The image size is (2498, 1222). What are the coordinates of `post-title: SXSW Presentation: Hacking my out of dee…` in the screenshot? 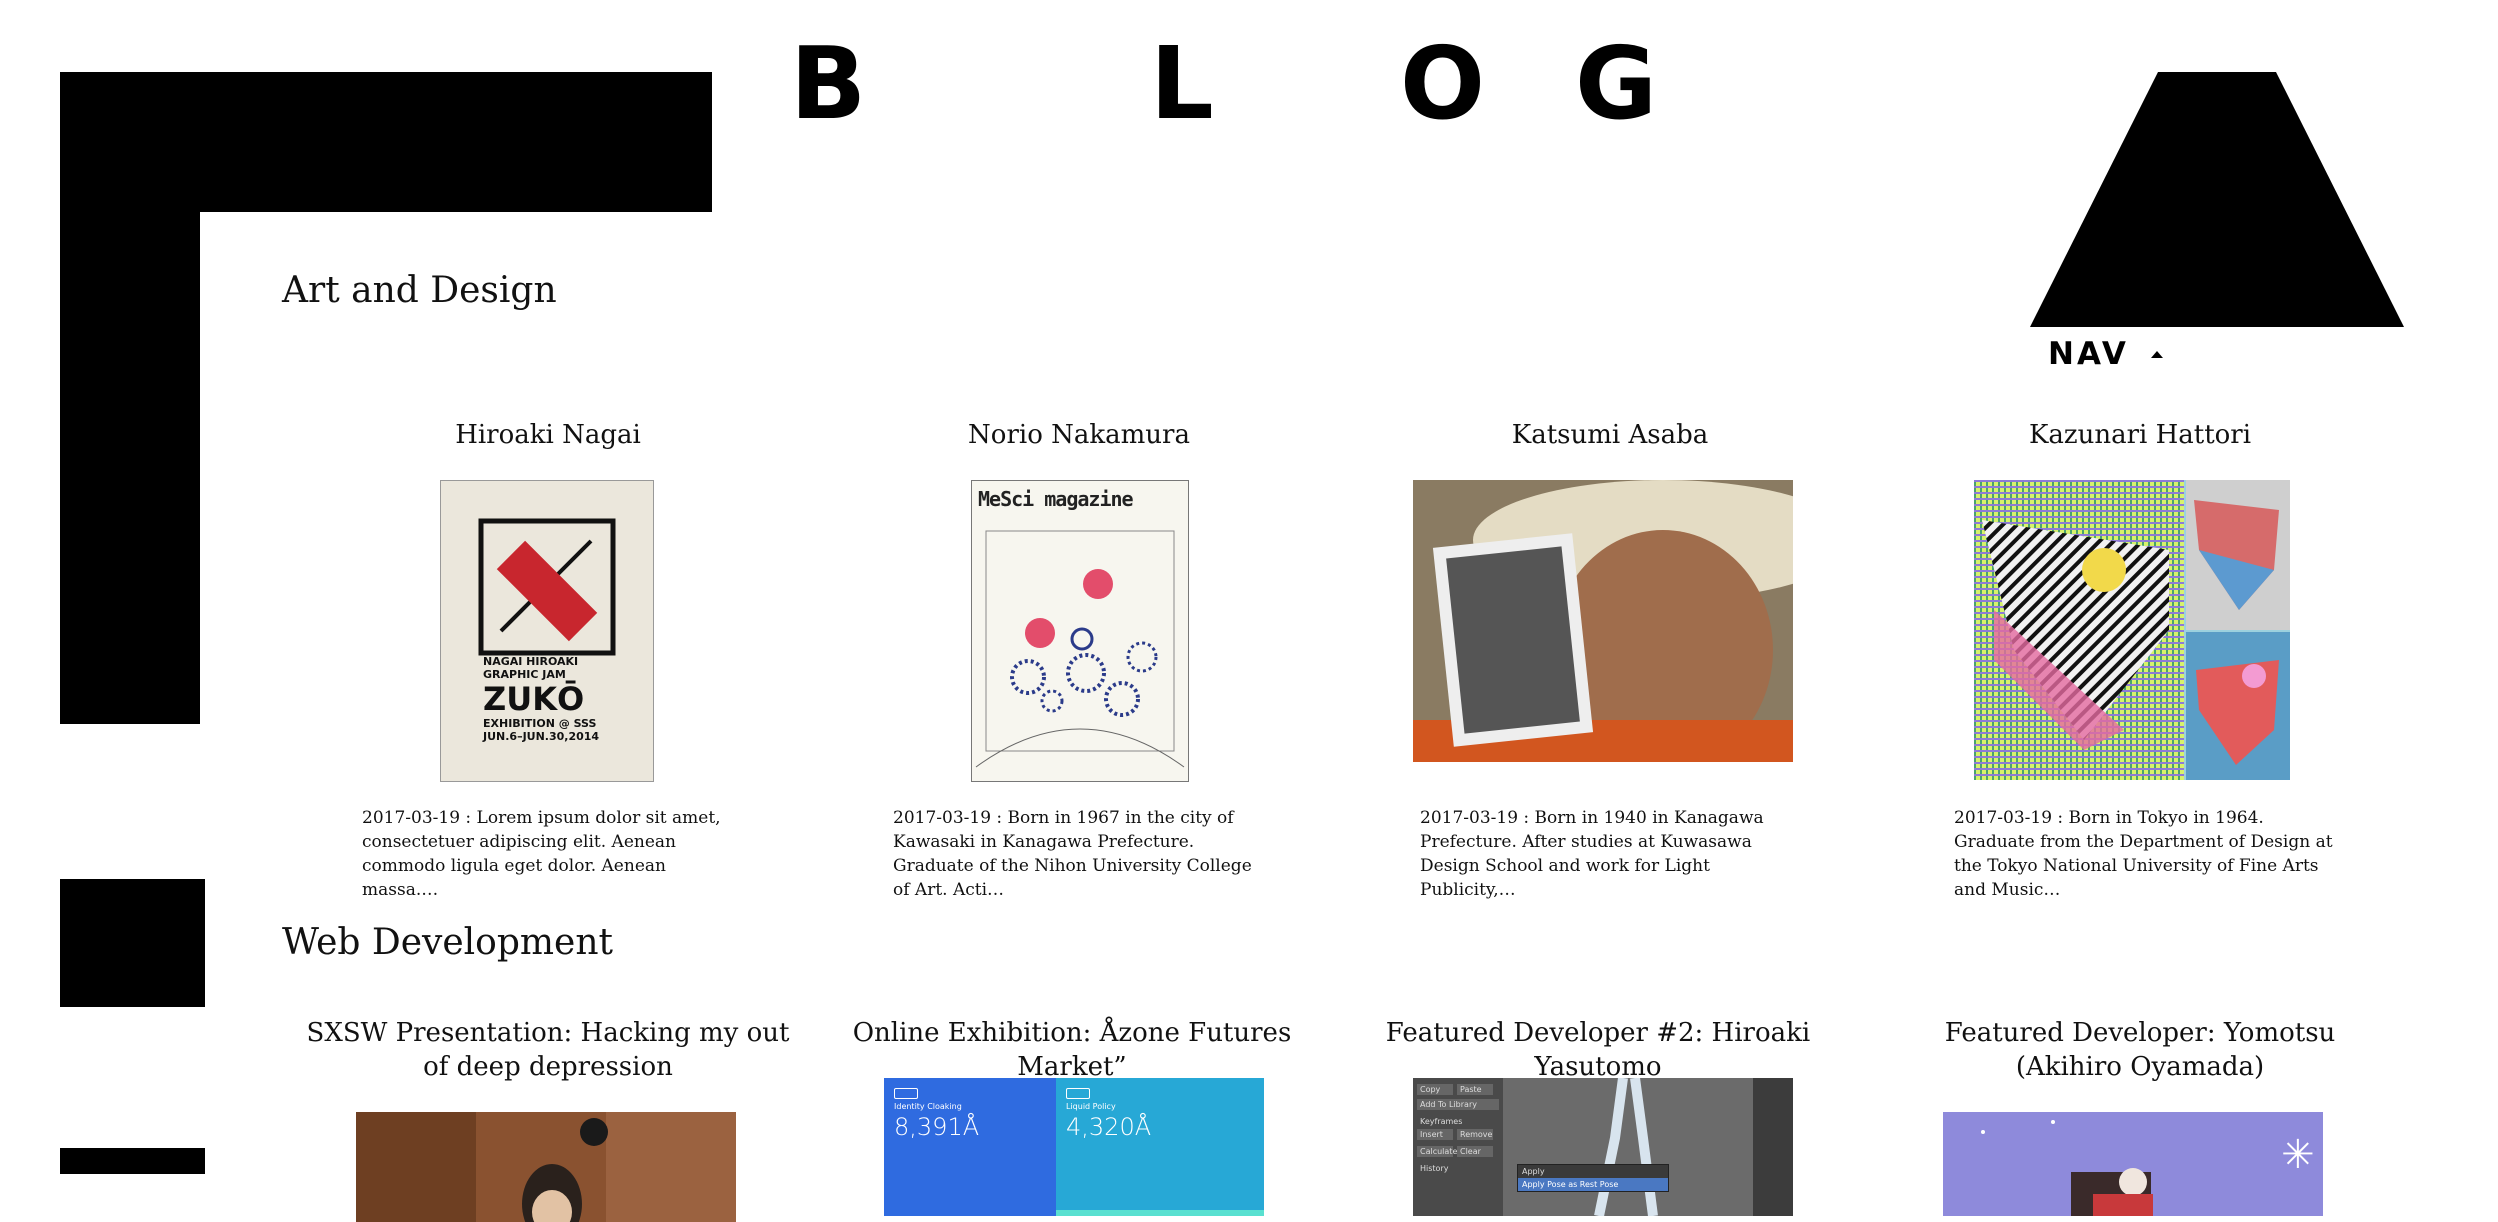 It's located at (548, 1052).